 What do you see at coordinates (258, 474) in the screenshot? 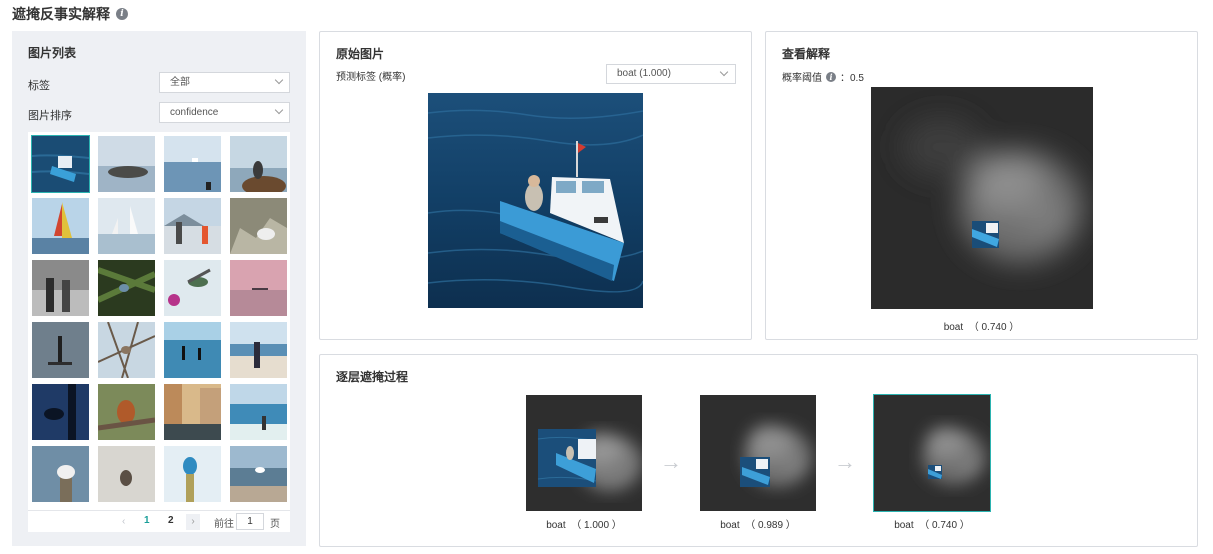
I see `thumbnail-gulls-shore` at bounding box center [258, 474].